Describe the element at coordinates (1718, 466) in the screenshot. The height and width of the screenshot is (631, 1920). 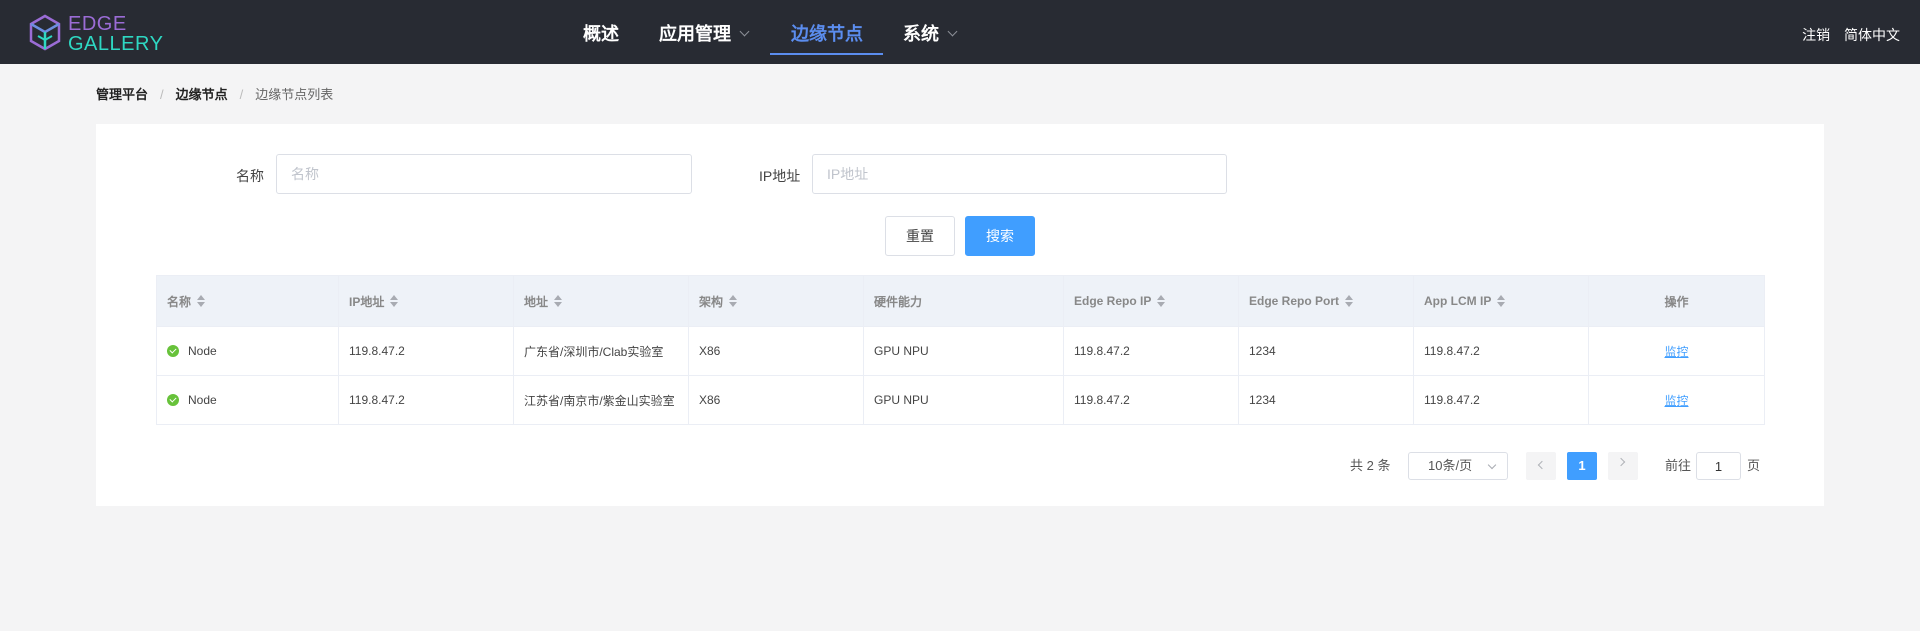
I see `goto-page-input` at that location.